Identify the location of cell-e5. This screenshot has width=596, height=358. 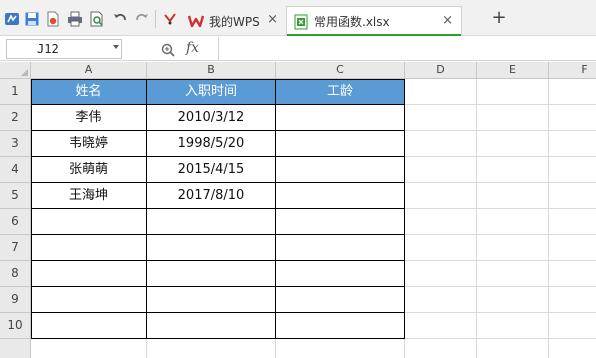
(513, 196).